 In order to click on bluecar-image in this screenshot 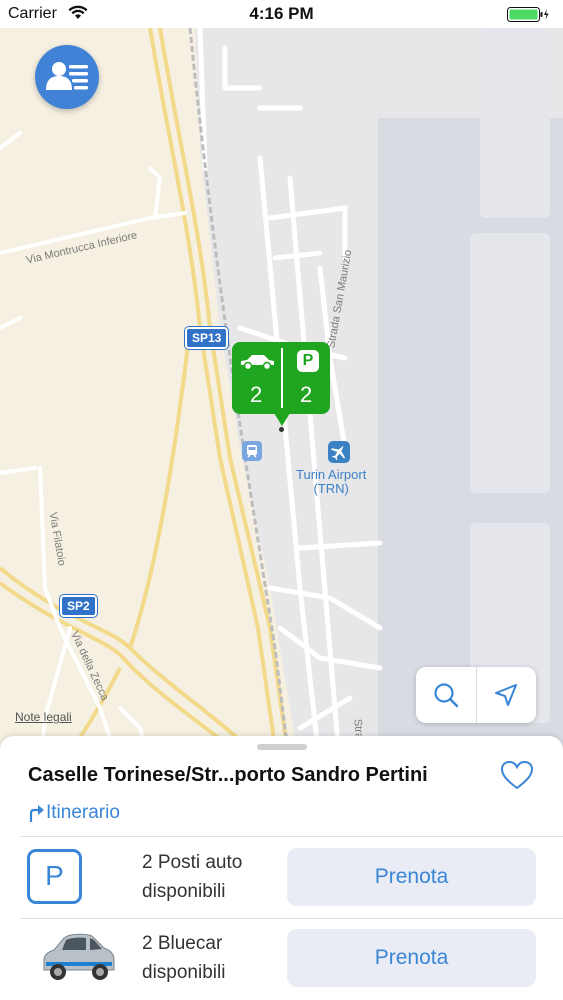, I will do `click(78, 960)`.